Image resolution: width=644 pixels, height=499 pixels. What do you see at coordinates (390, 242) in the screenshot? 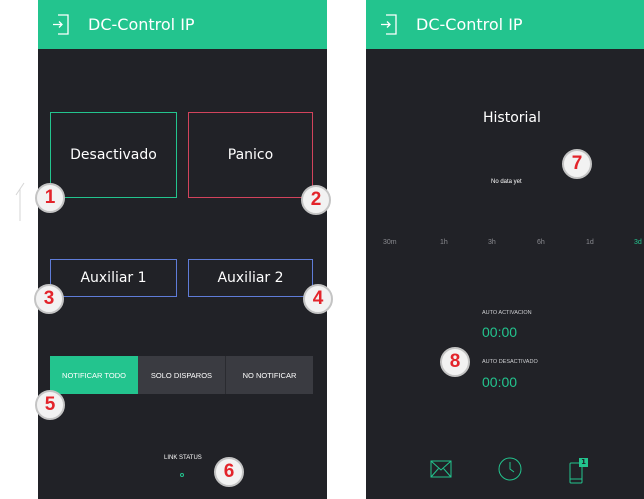
I see `timeframe-30m: 30m` at bounding box center [390, 242].